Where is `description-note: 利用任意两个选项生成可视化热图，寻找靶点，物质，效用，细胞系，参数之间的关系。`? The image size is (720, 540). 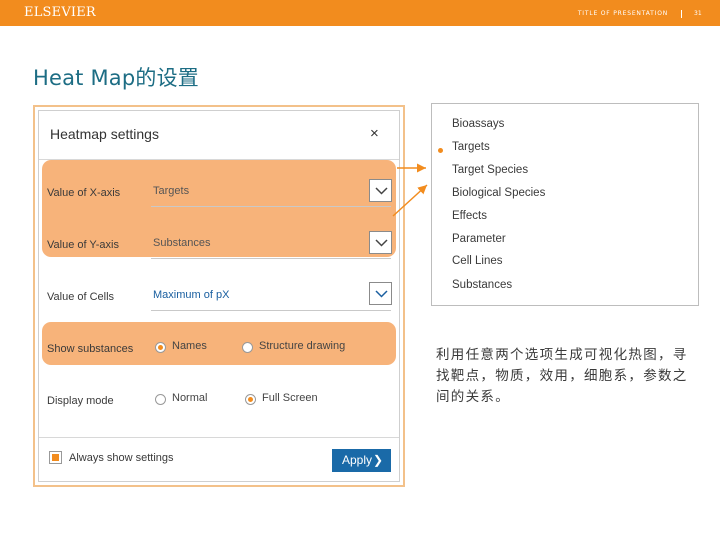
description-note: 利用任意两个选项生成可视化热图，寻找靶点，物质，效用，细胞系，参数之间的关系。 is located at coordinates (562, 376).